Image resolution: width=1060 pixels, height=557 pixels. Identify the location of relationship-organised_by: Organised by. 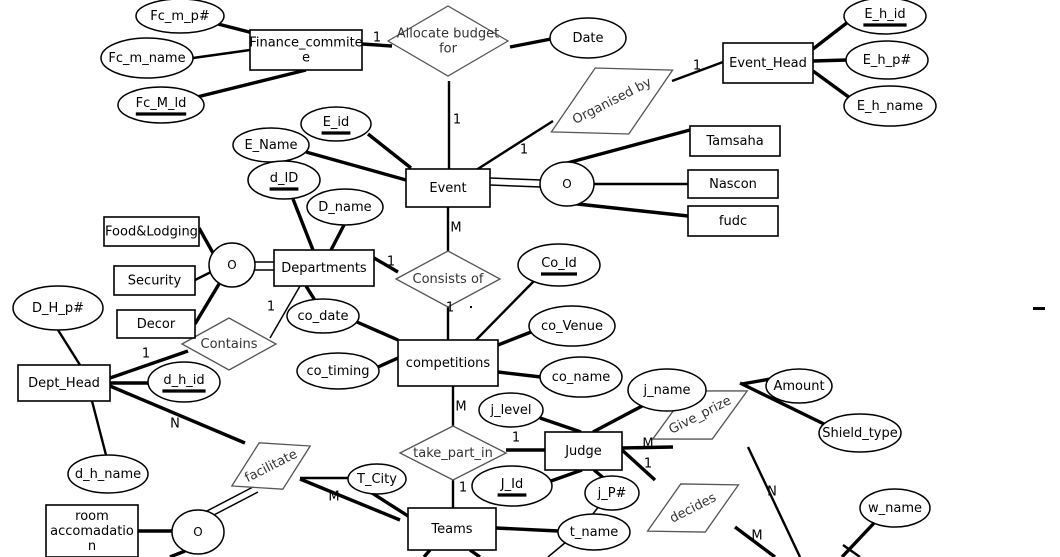
(612, 101).